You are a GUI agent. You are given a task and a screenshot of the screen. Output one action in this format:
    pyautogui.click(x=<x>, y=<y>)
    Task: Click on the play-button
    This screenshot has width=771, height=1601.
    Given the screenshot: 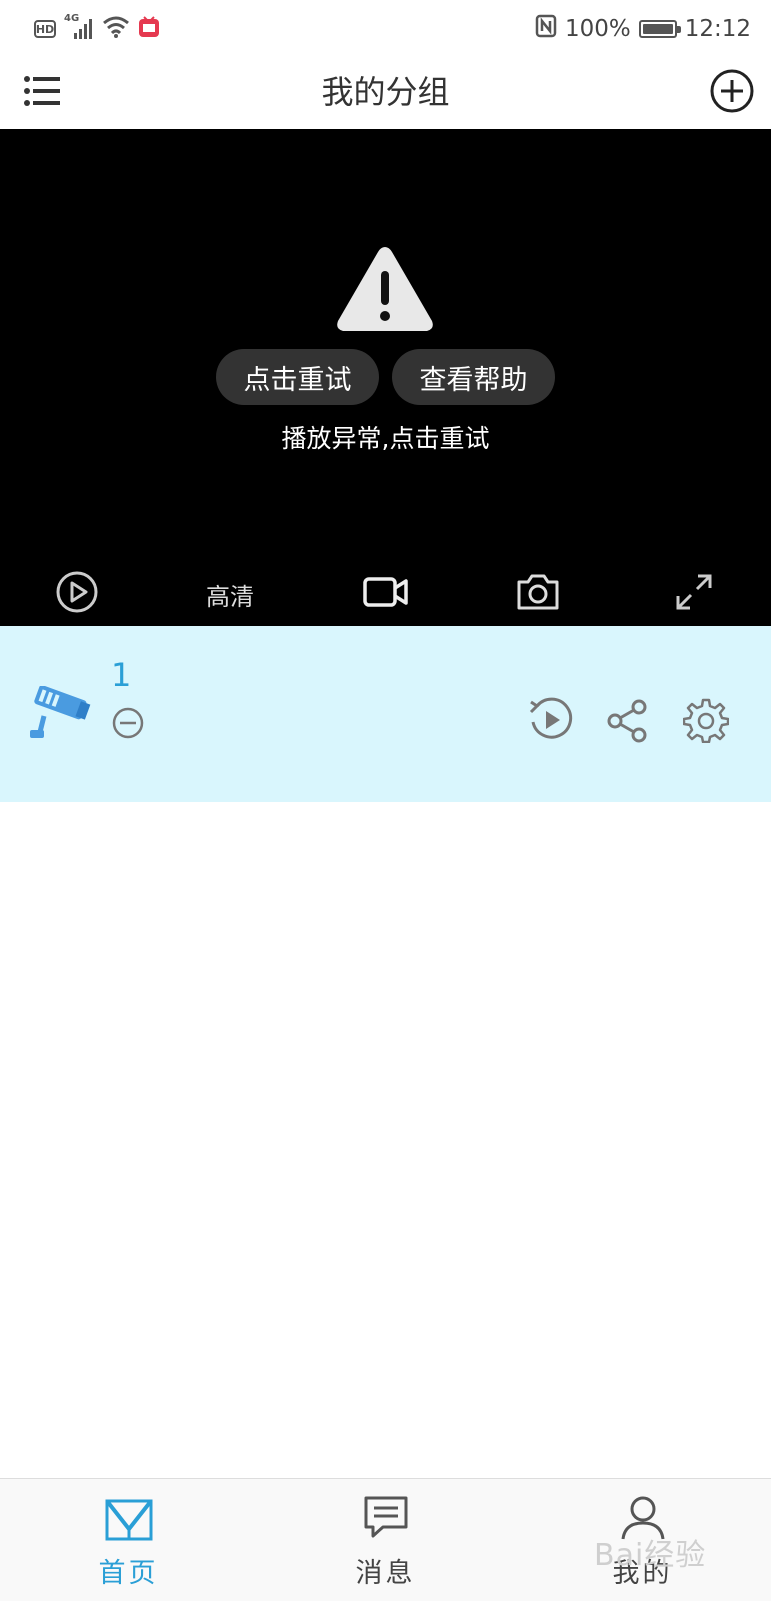 What is the action you would take?
    pyautogui.click(x=77, y=594)
    